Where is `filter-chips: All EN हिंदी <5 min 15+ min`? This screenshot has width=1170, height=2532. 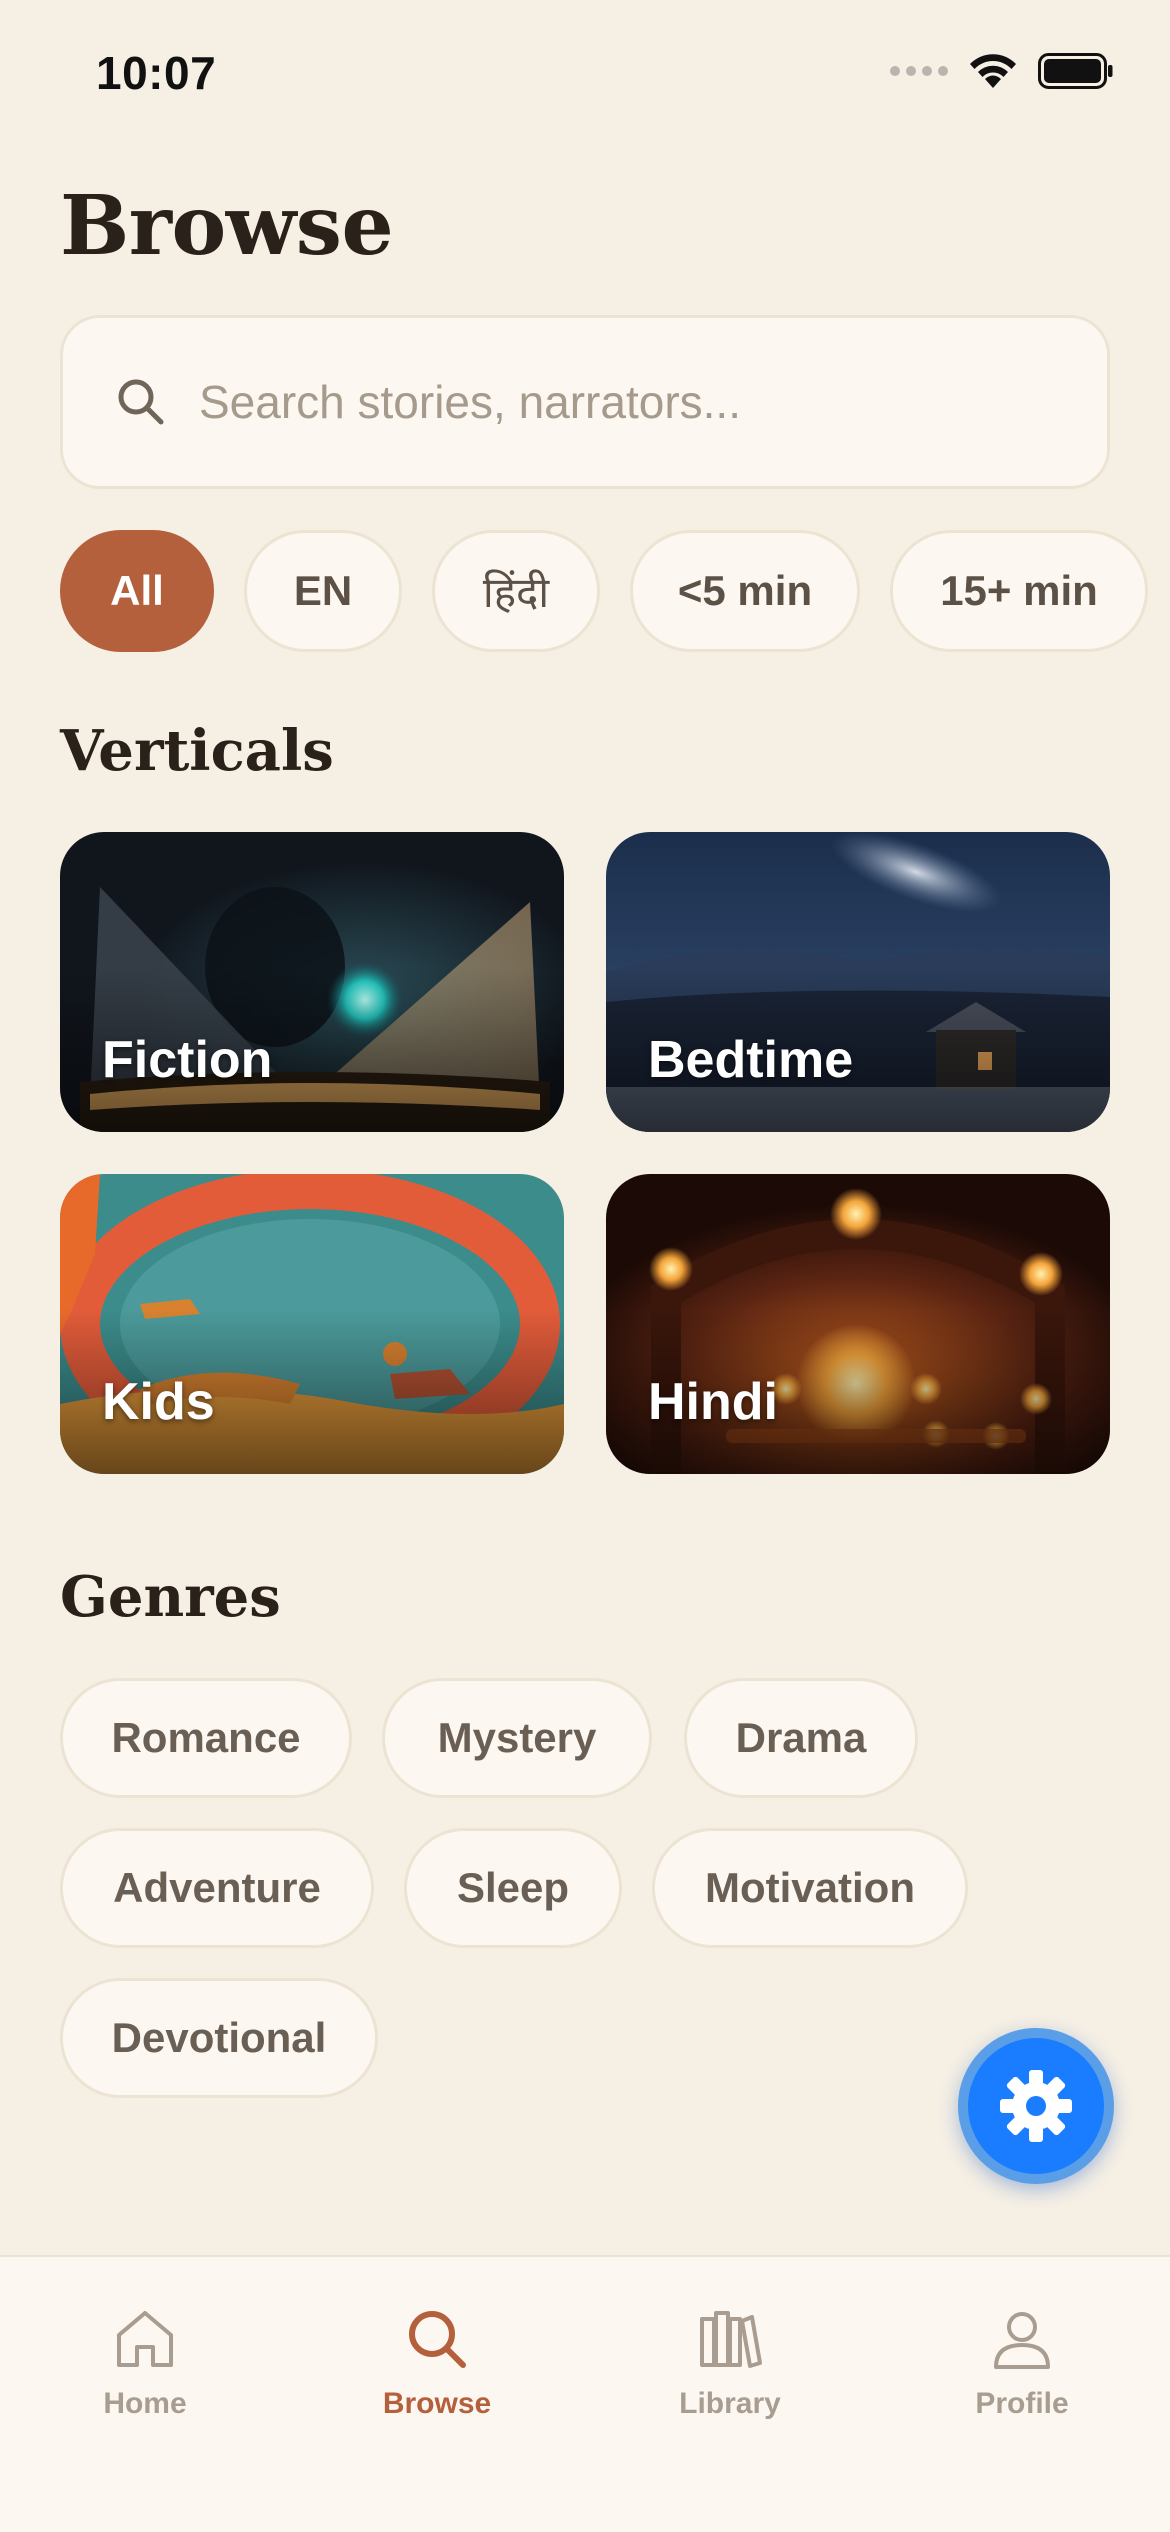
filter-chips: All EN हिंदी <5 min 15+ min is located at coordinates (604, 591).